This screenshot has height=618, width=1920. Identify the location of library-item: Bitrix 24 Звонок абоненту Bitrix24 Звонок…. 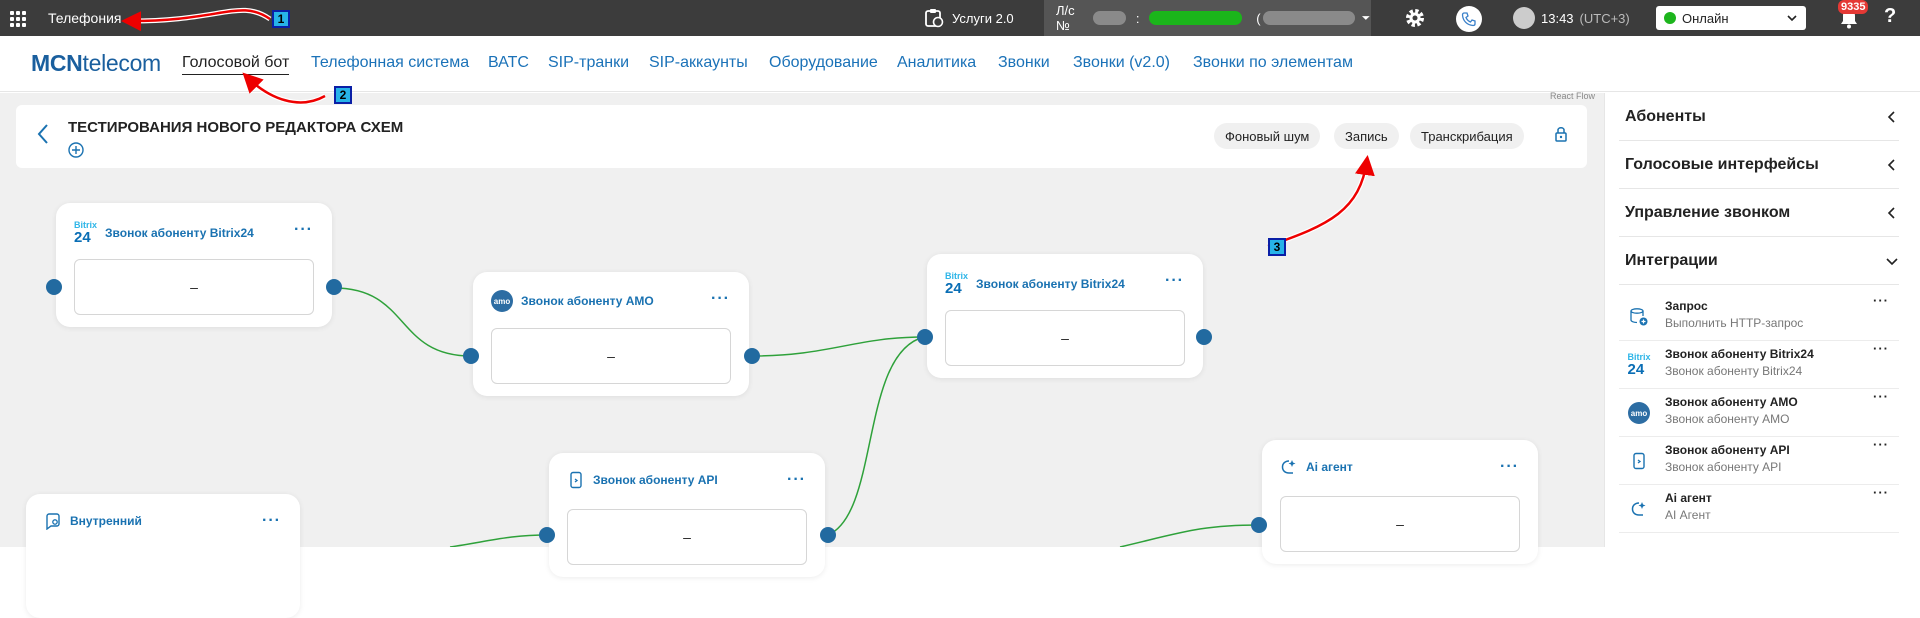
(1759, 365).